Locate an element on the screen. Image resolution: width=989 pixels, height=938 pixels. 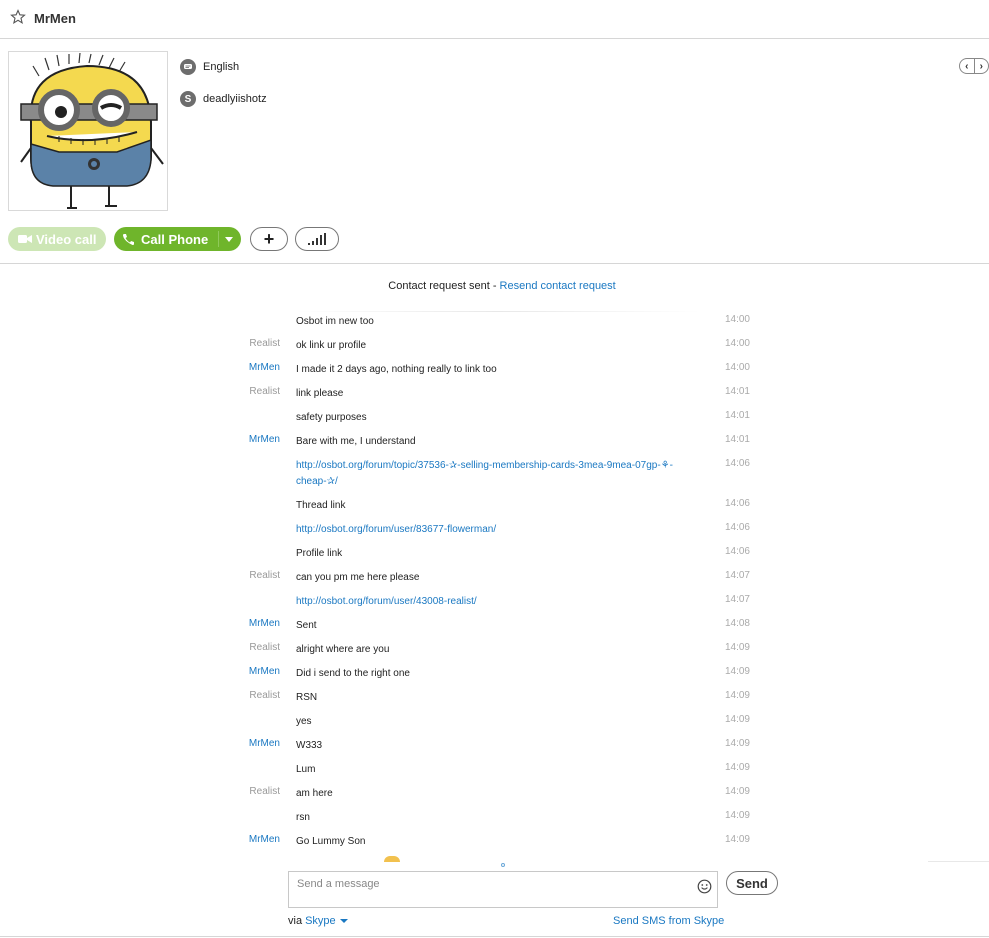
message-text: Osbot im new too is located at coordinates (335, 321).